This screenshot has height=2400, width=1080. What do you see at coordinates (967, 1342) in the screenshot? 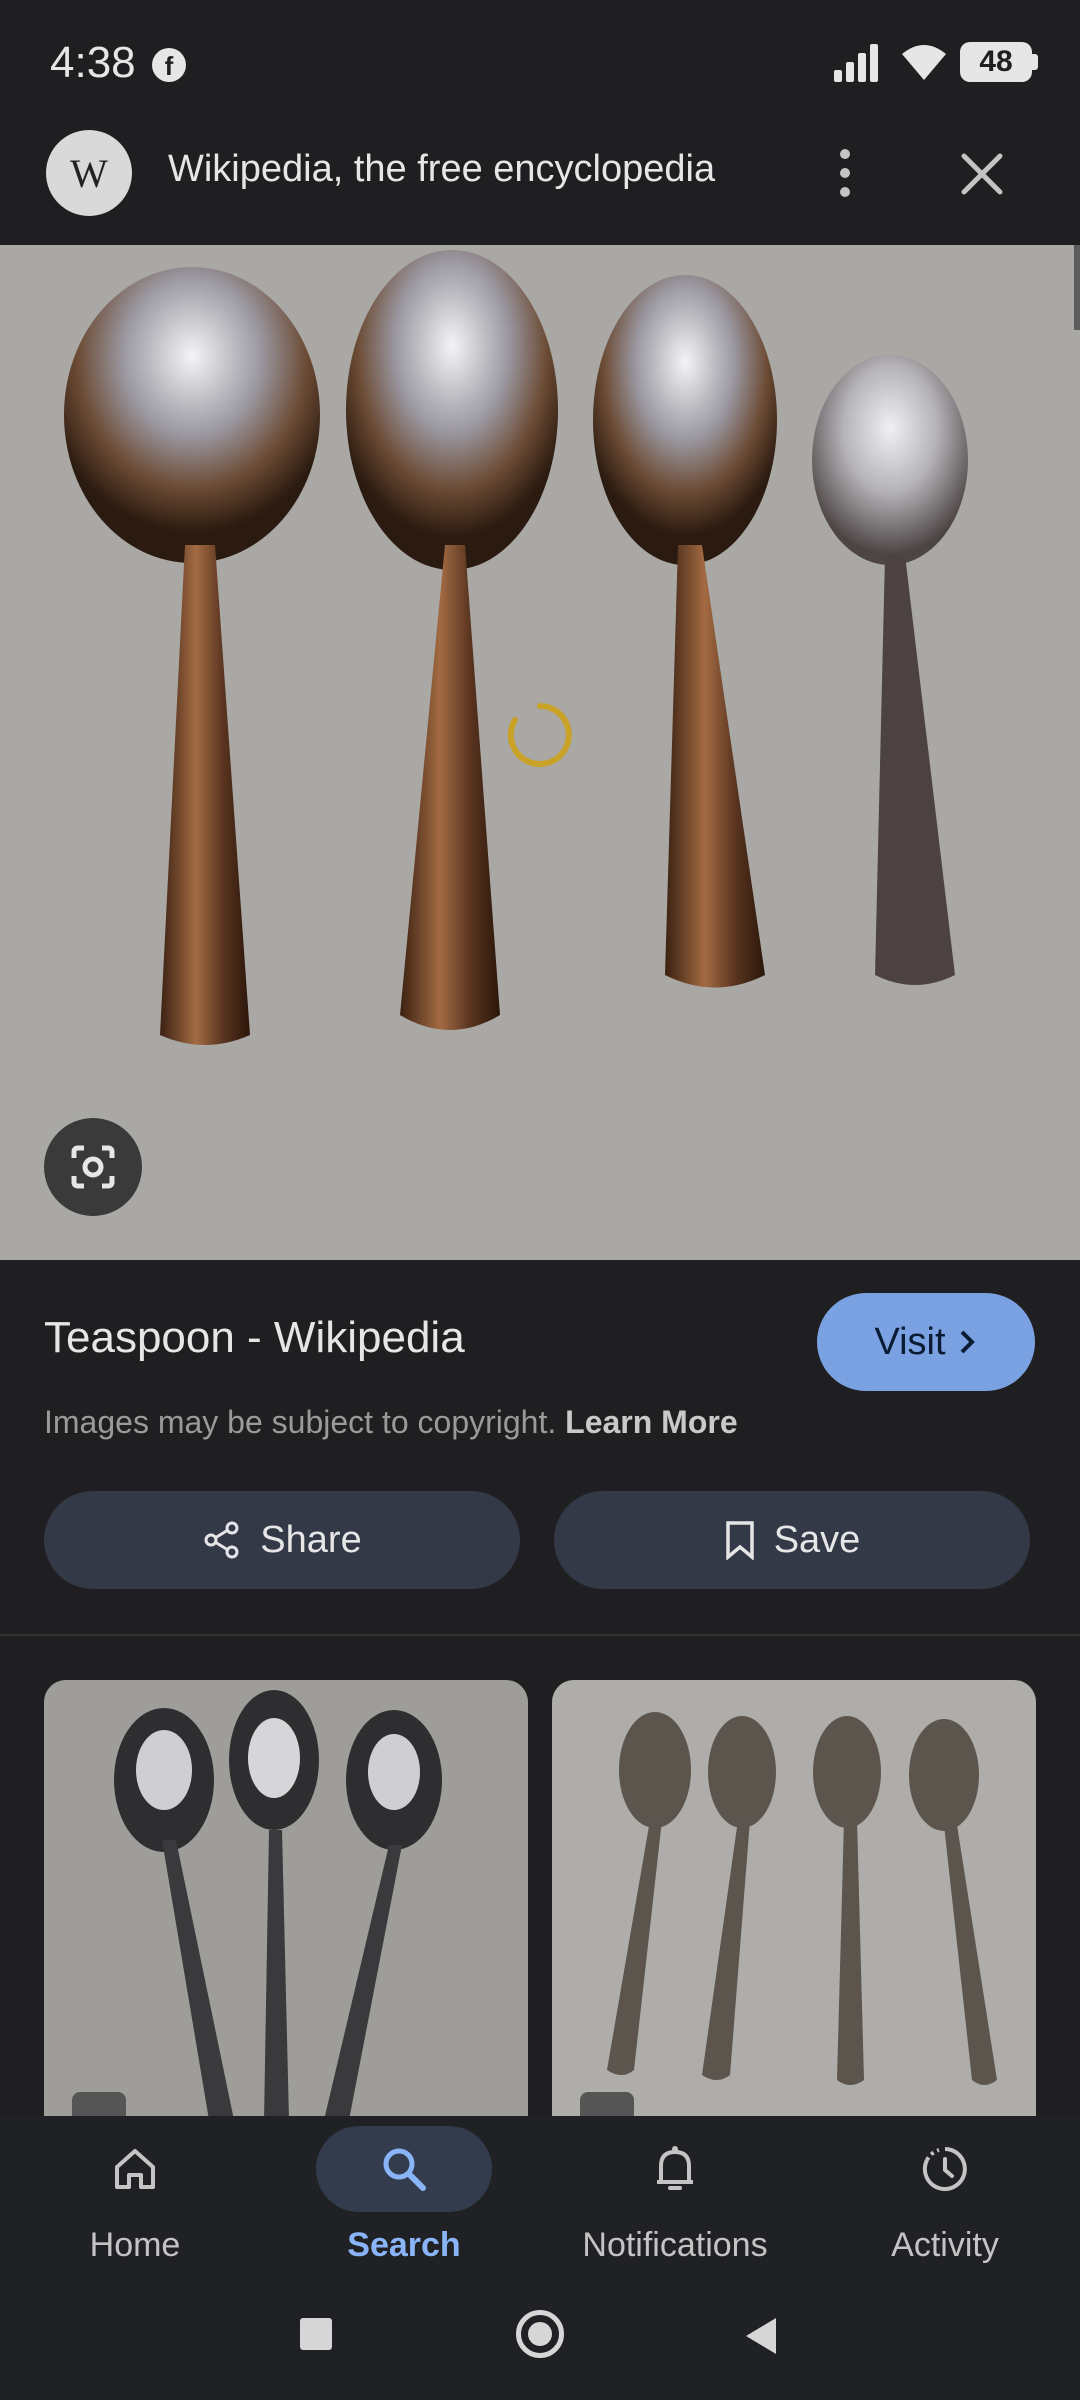
I see `chevron-right-icon` at bounding box center [967, 1342].